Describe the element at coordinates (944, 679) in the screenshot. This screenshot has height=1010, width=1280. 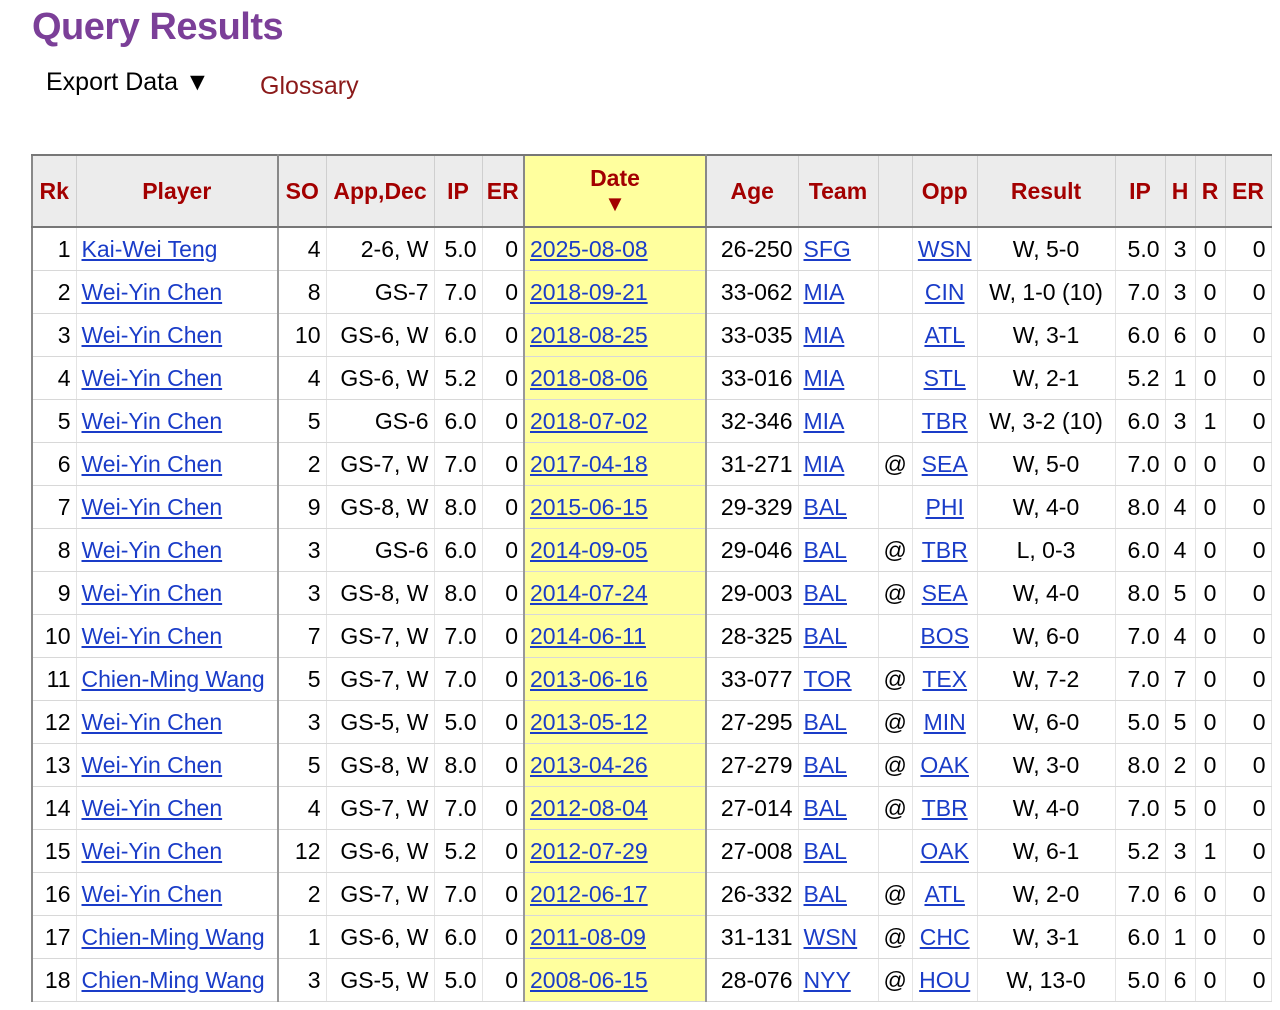
I see `opponent-link: TEX` at that location.